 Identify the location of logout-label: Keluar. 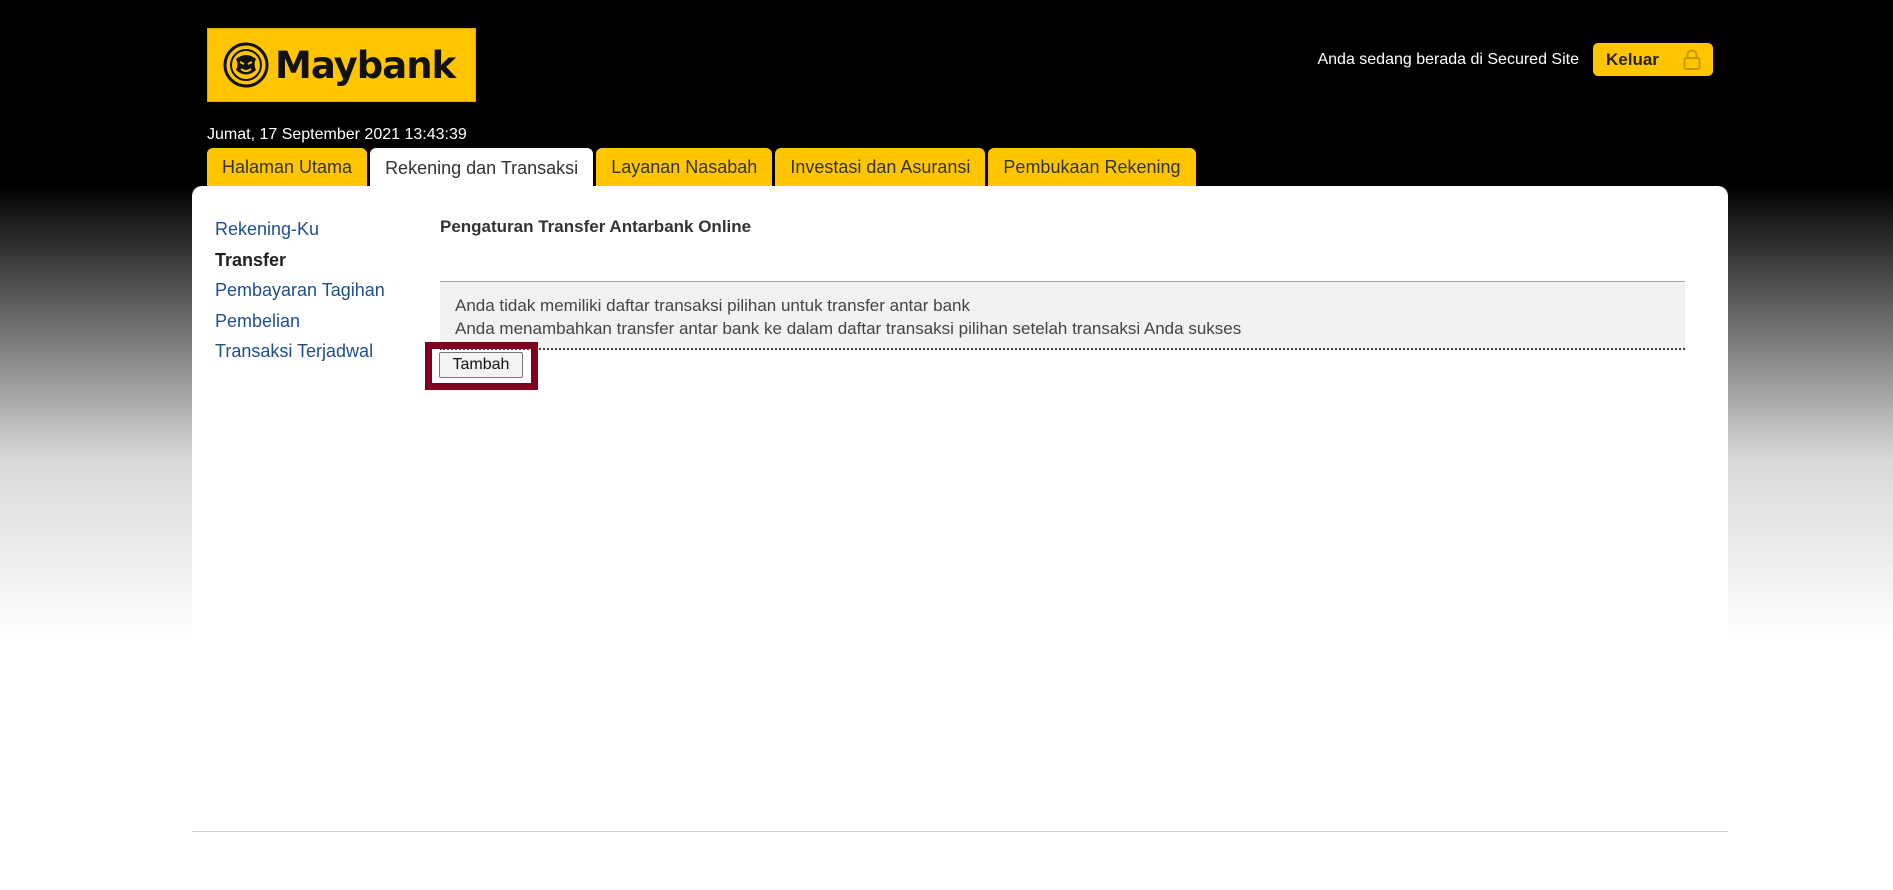
(1632, 59).